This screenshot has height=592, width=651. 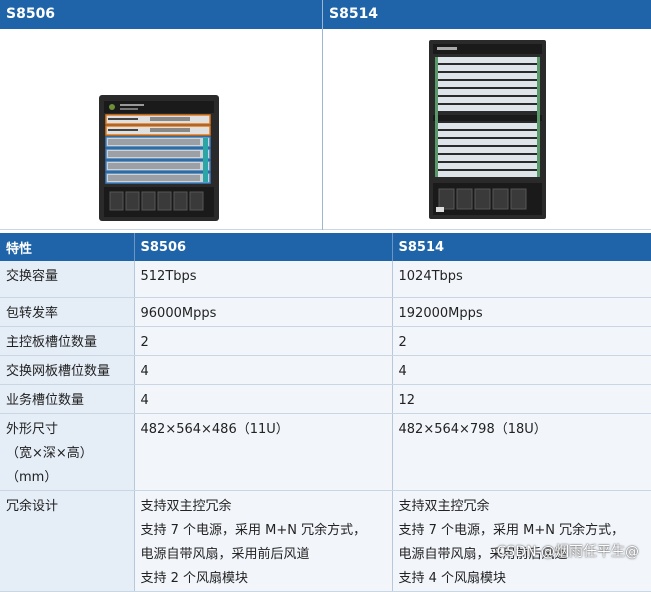 What do you see at coordinates (67, 312) in the screenshot?
I see `feature-cell: 包转发率` at bounding box center [67, 312].